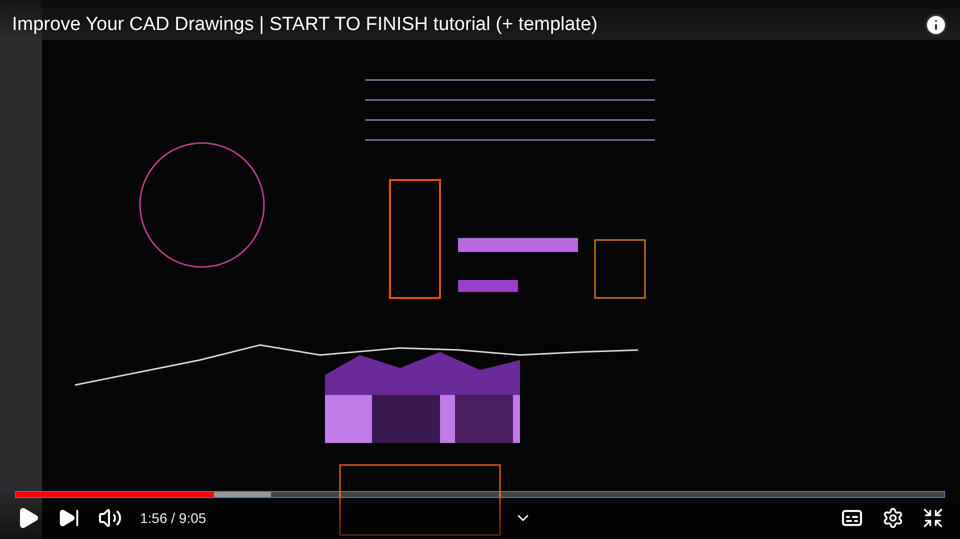  What do you see at coordinates (69, 518) in the screenshot?
I see `next-icon` at bounding box center [69, 518].